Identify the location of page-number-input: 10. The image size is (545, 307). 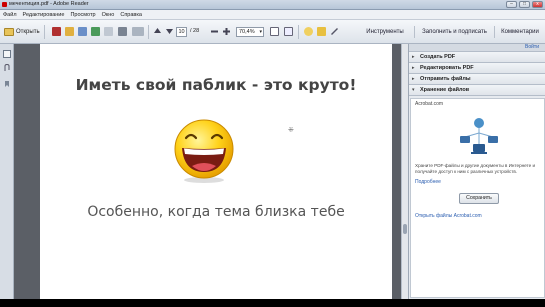
(181, 32).